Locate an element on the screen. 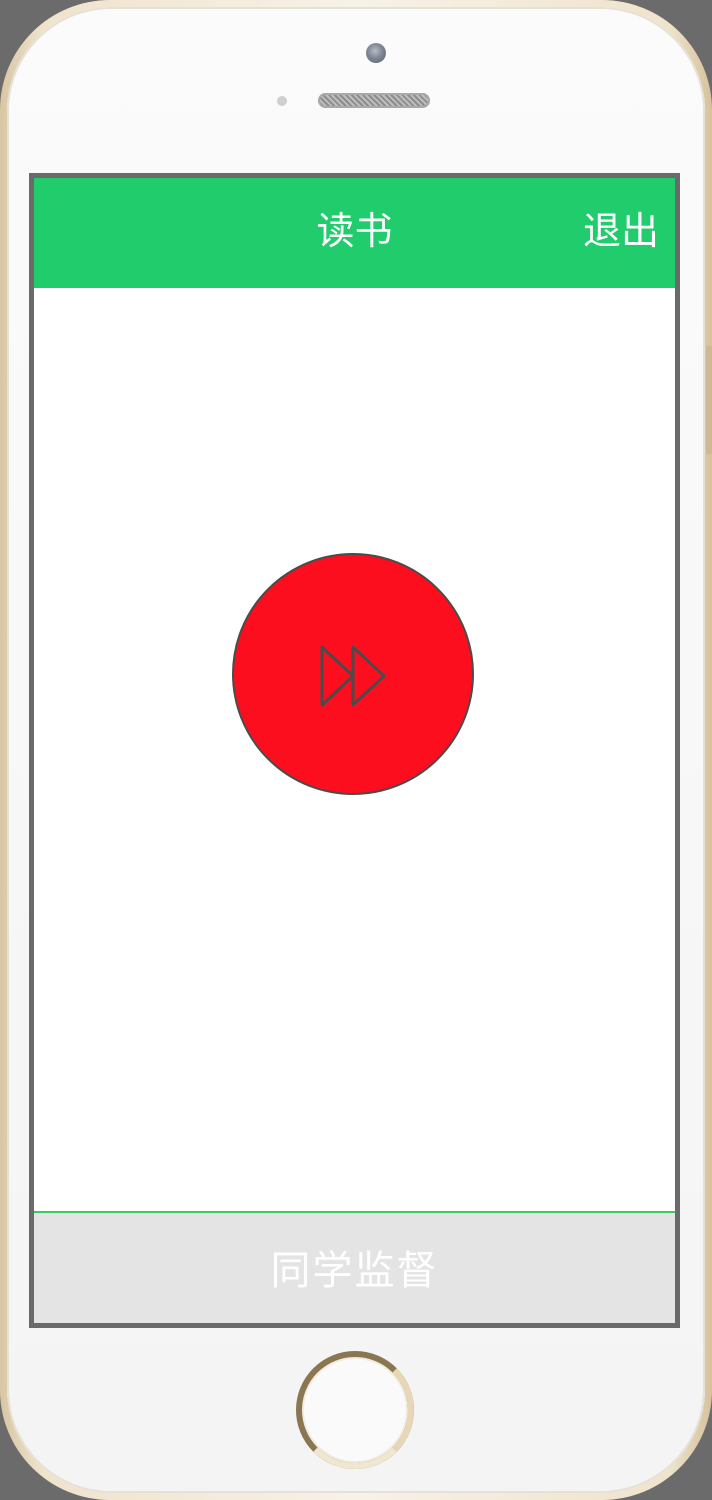 The height and width of the screenshot is (1500, 712). fast-forward-icon is located at coordinates (353, 676).